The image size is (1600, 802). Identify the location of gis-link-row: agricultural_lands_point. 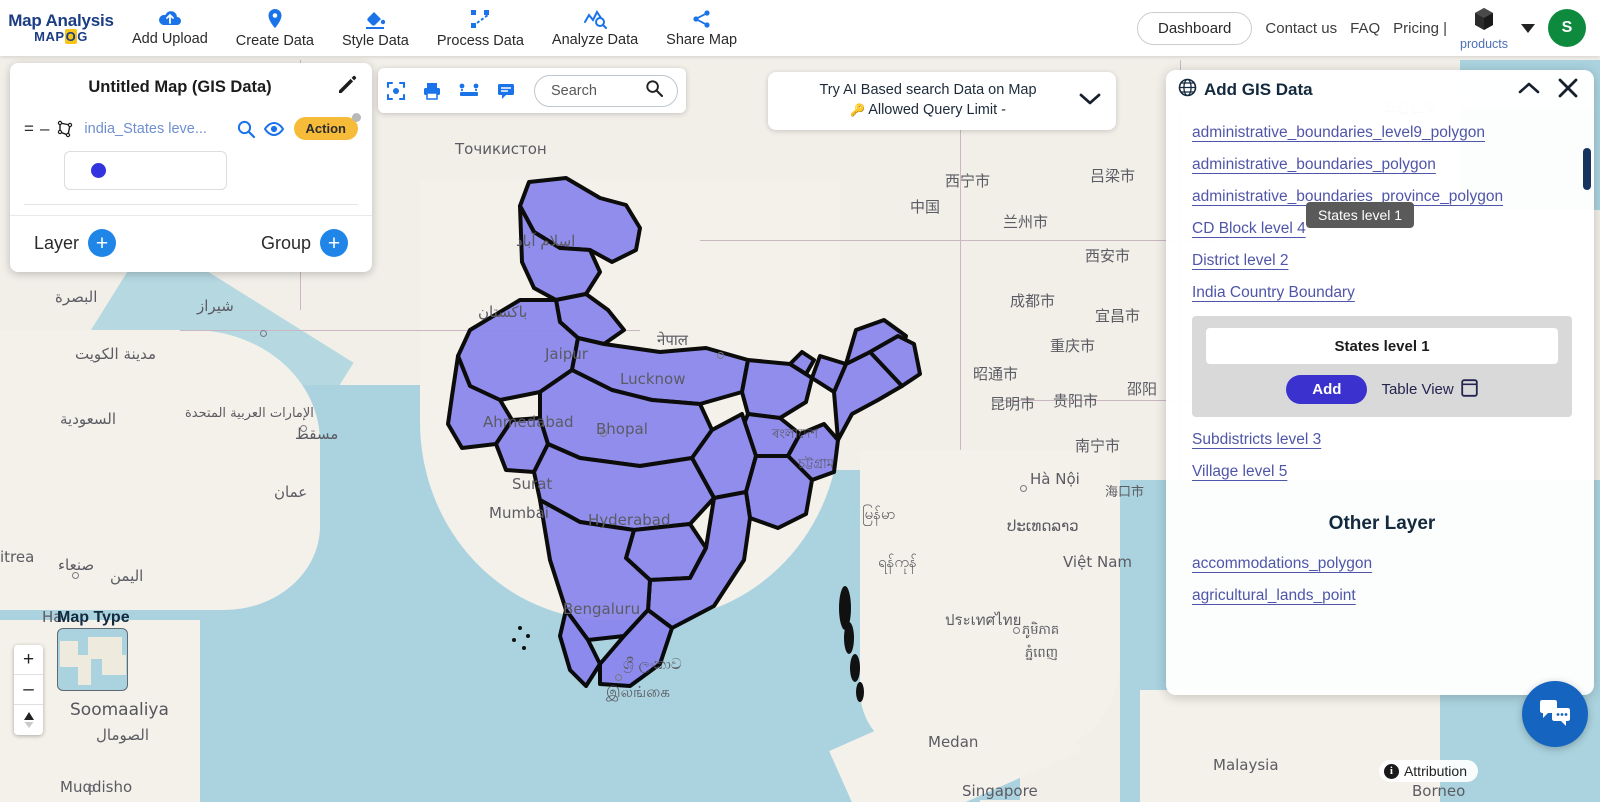
(1382, 589).